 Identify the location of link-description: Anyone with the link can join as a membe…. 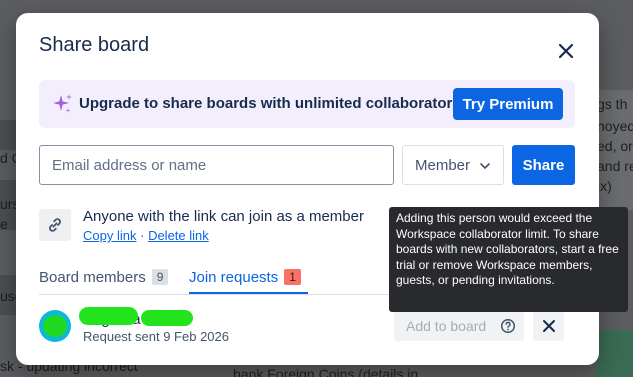
(223, 216).